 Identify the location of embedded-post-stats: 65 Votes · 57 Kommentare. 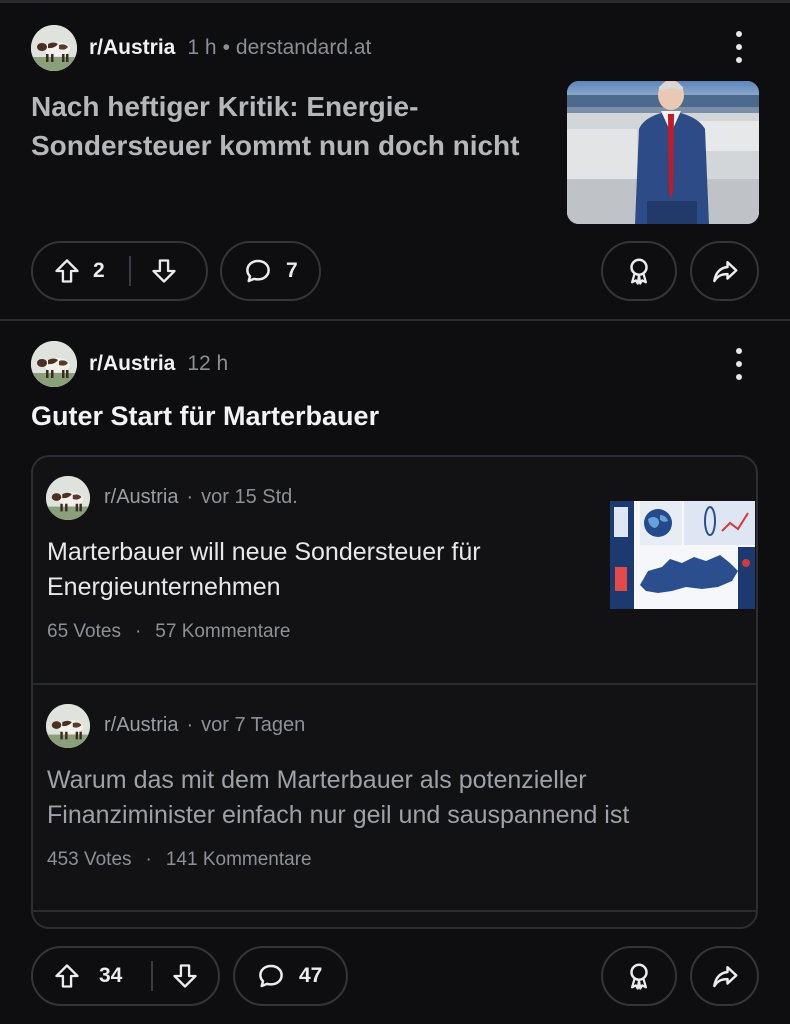
(169, 631).